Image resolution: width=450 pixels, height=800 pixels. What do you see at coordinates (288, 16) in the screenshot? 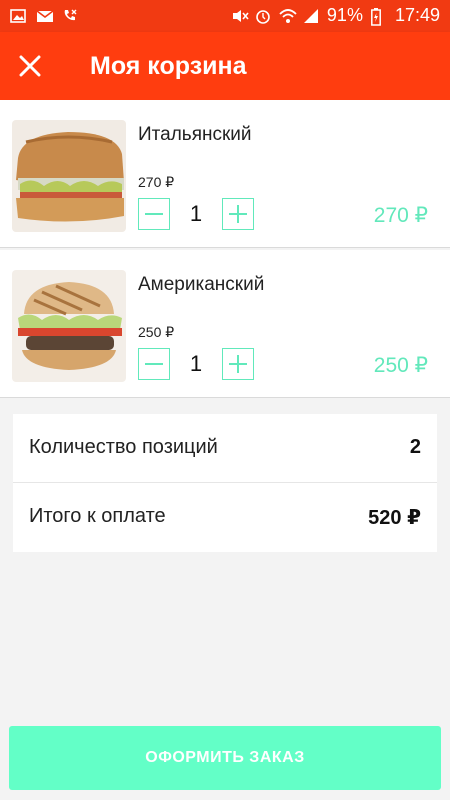
I see `wifi-icon` at bounding box center [288, 16].